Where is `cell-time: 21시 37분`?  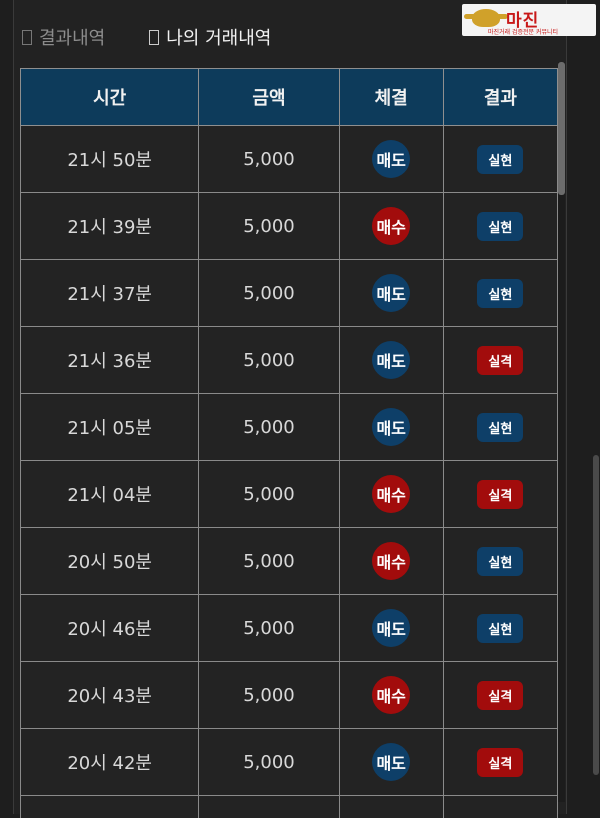
cell-time: 21시 37분 is located at coordinates (110, 293).